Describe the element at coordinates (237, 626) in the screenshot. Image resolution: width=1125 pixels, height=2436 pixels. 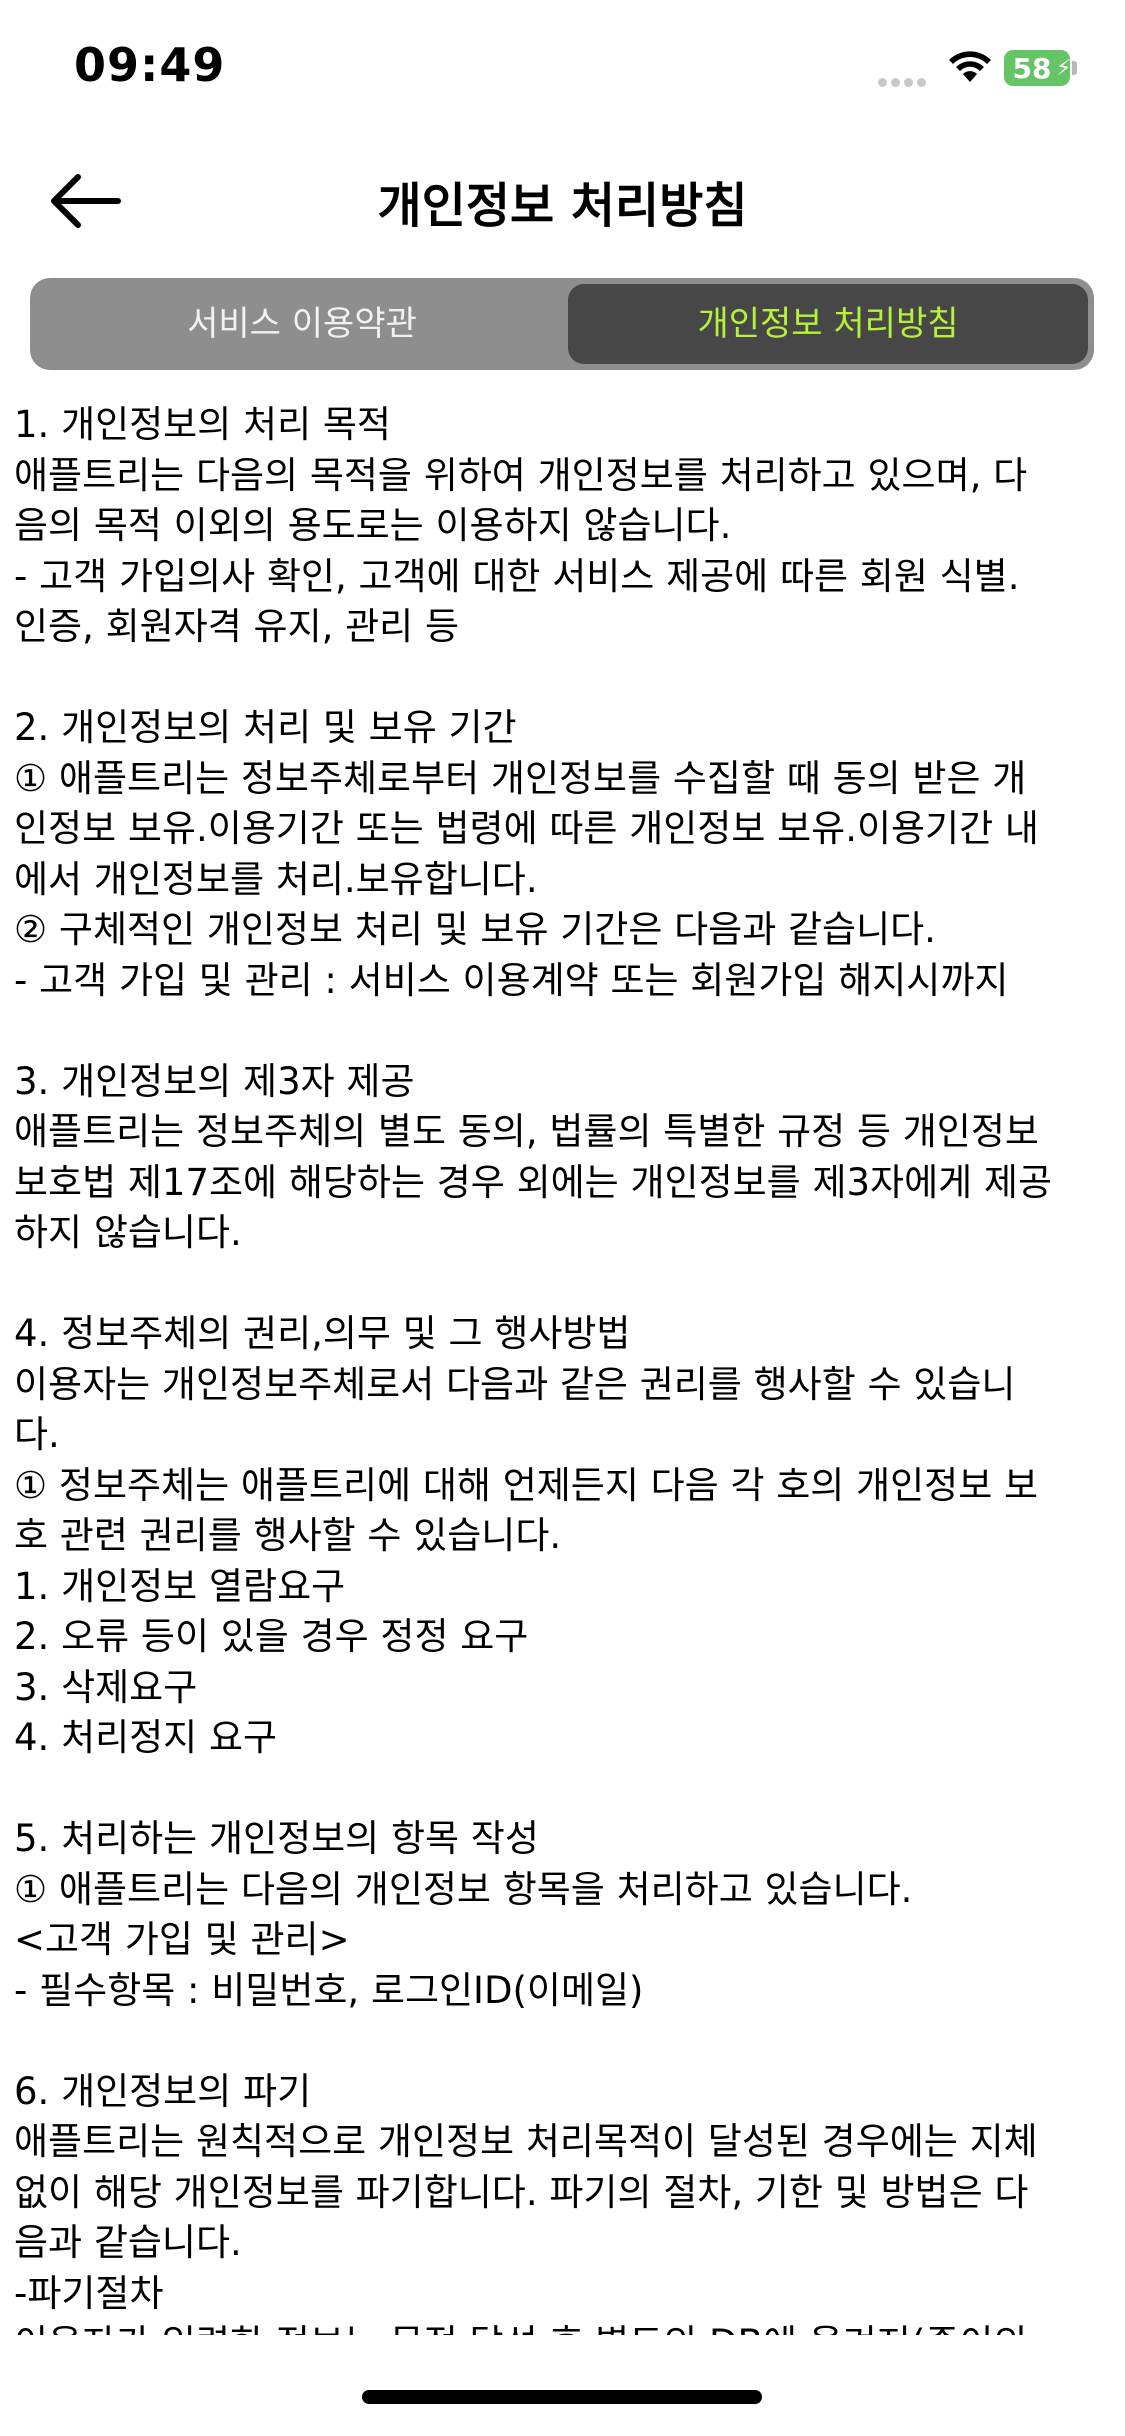
I see `content-line: 인증, 회원자격 유지, 관리 등` at that location.